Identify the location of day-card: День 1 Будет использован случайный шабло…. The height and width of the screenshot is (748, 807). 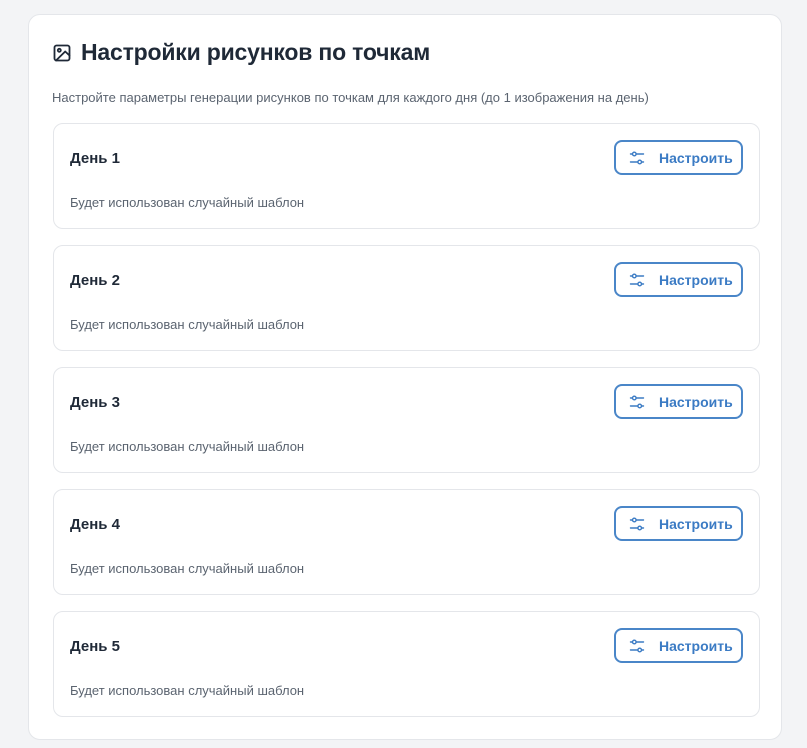
(406, 176).